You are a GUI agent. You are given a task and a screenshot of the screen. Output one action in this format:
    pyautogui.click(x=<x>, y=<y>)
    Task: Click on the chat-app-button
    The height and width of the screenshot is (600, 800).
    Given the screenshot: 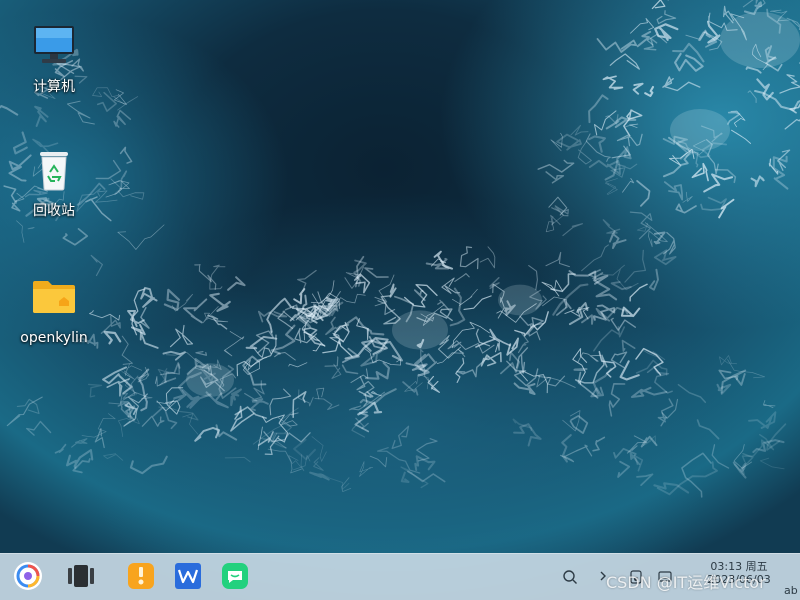 What is the action you would take?
    pyautogui.click(x=235, y=576)
    